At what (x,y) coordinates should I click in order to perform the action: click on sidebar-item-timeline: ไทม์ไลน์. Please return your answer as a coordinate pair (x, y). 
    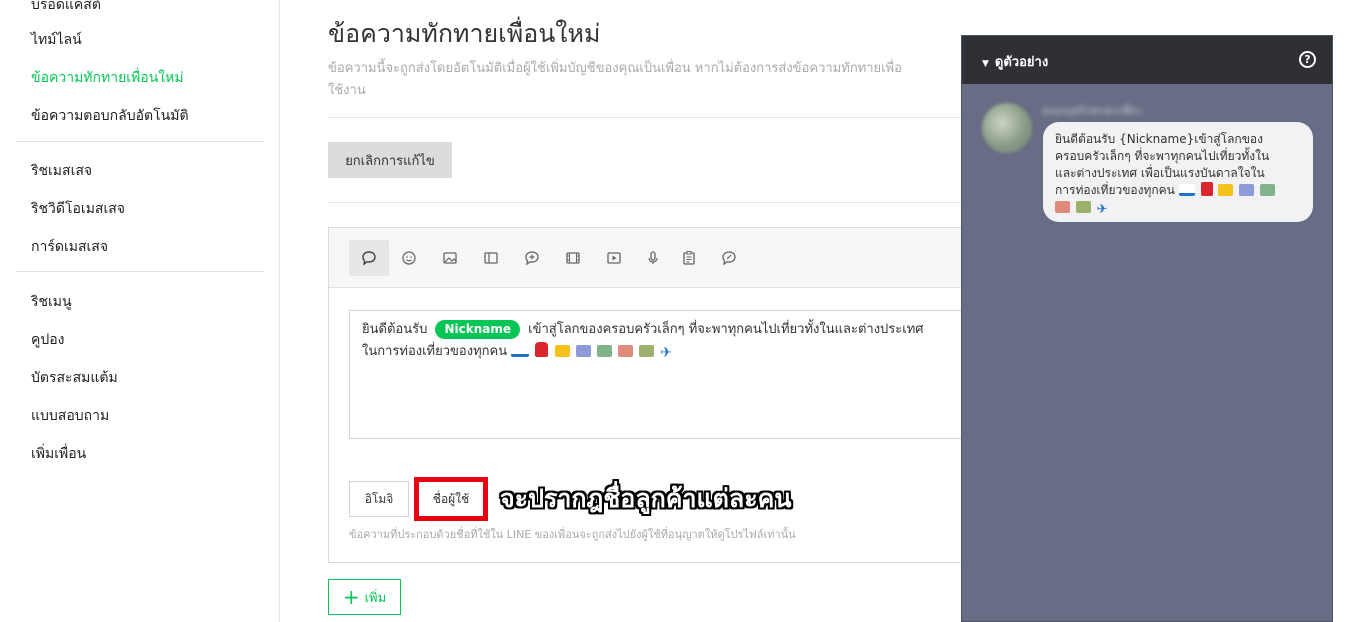
    Looking at the image, I should click on (56, 40).